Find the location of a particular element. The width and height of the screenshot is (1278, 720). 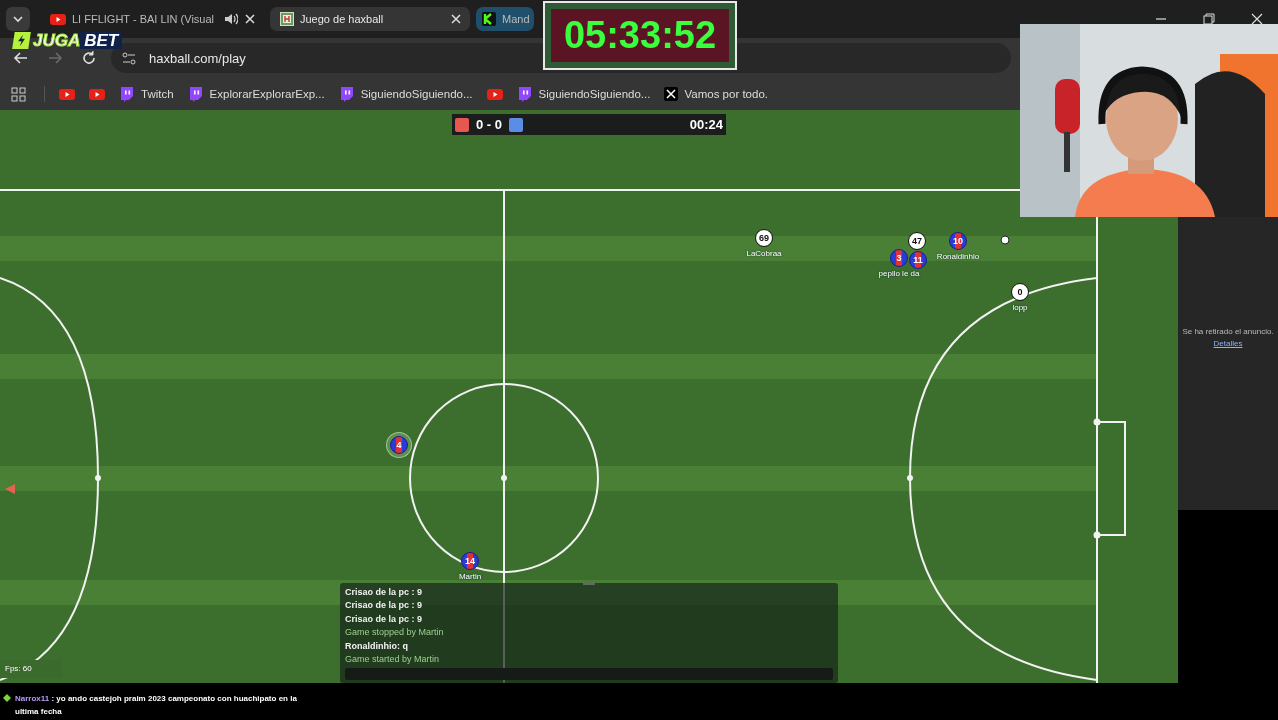

brand-logo-text: JUGA BET is located at coordinates (78, 40).